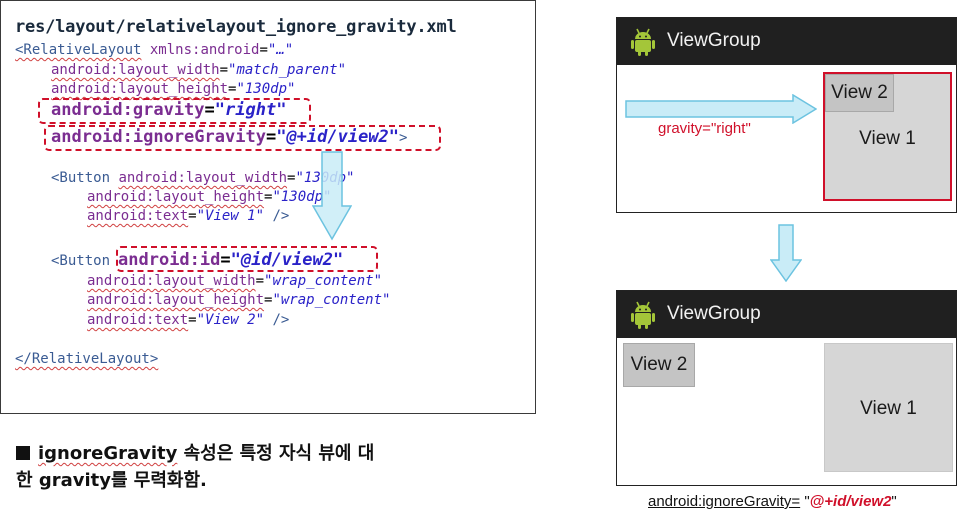  What do you see at coordinates (81, 261) in the screenshot?
I see `tag-button2: <Button` at bounding box center [81, 261].